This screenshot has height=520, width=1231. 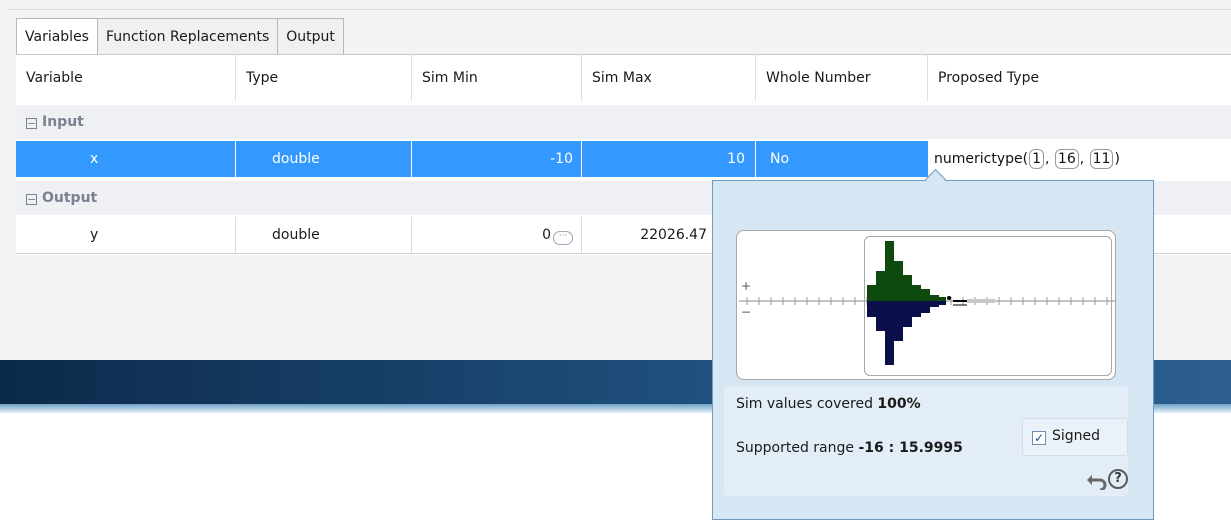 What do you see at coordinates (1118, 479) in the screenshot?
I see `help-icon: ?` at bounding box center [1118, 479].